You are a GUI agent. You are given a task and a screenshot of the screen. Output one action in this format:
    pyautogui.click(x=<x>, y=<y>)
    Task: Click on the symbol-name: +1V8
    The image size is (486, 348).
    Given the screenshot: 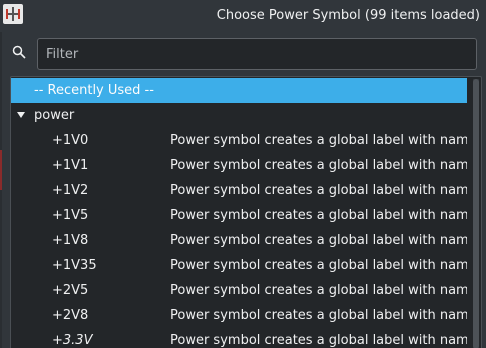 What is the action you would take?
    pyautogui.click(x=70, y=240)
    